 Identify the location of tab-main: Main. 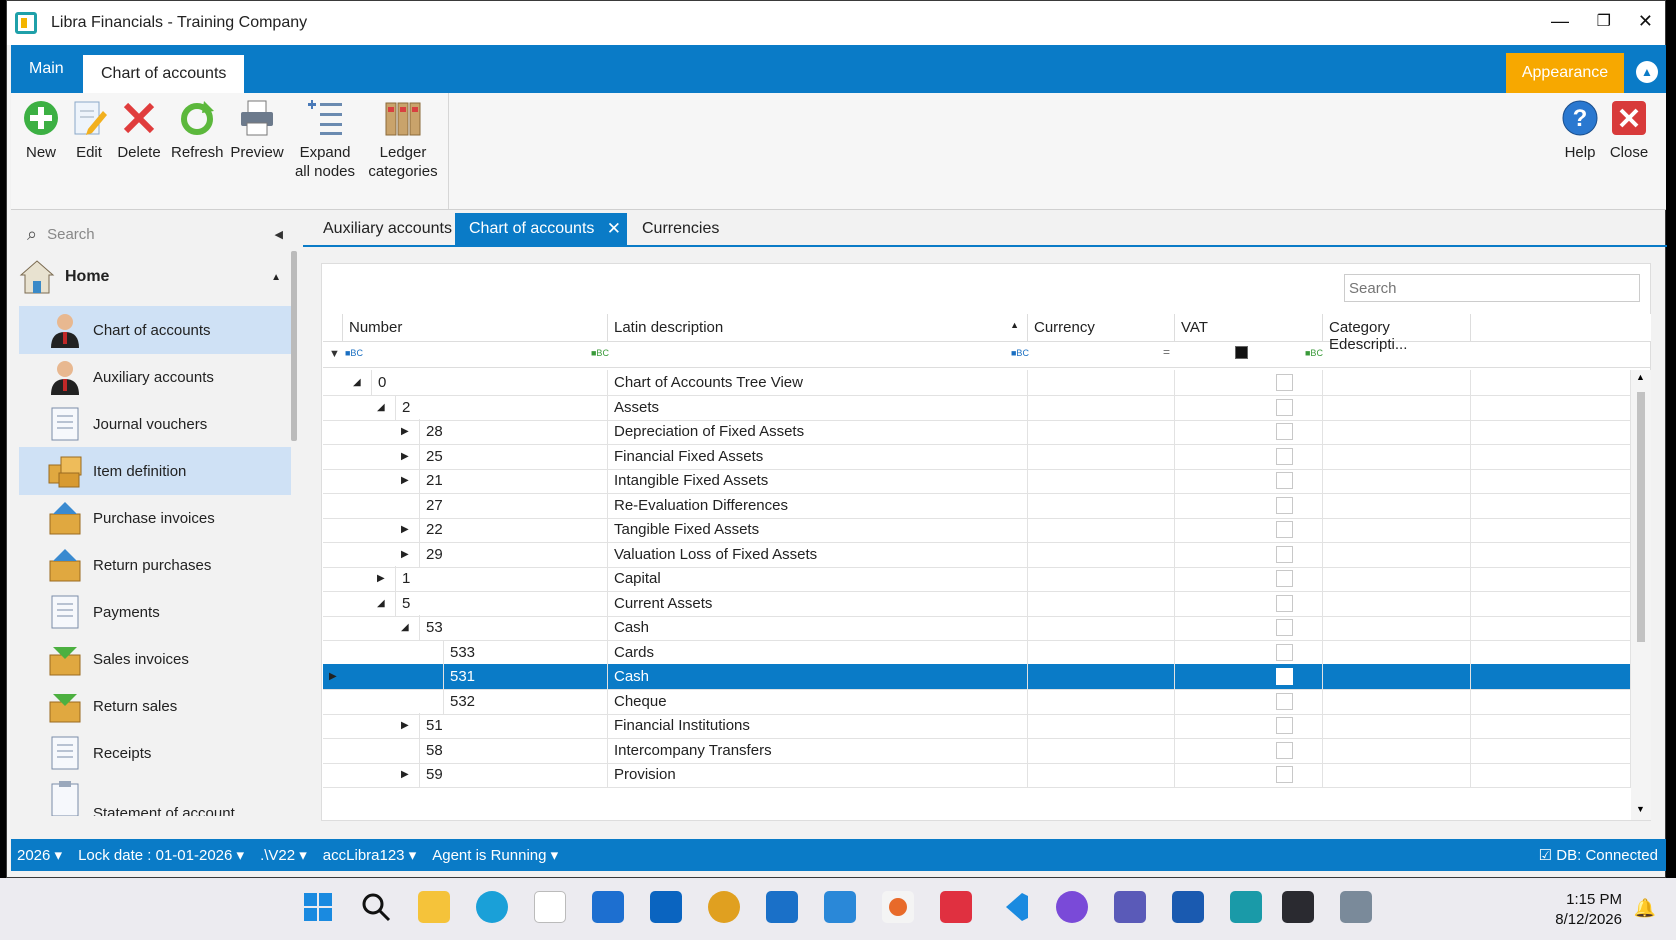
(46, 69).